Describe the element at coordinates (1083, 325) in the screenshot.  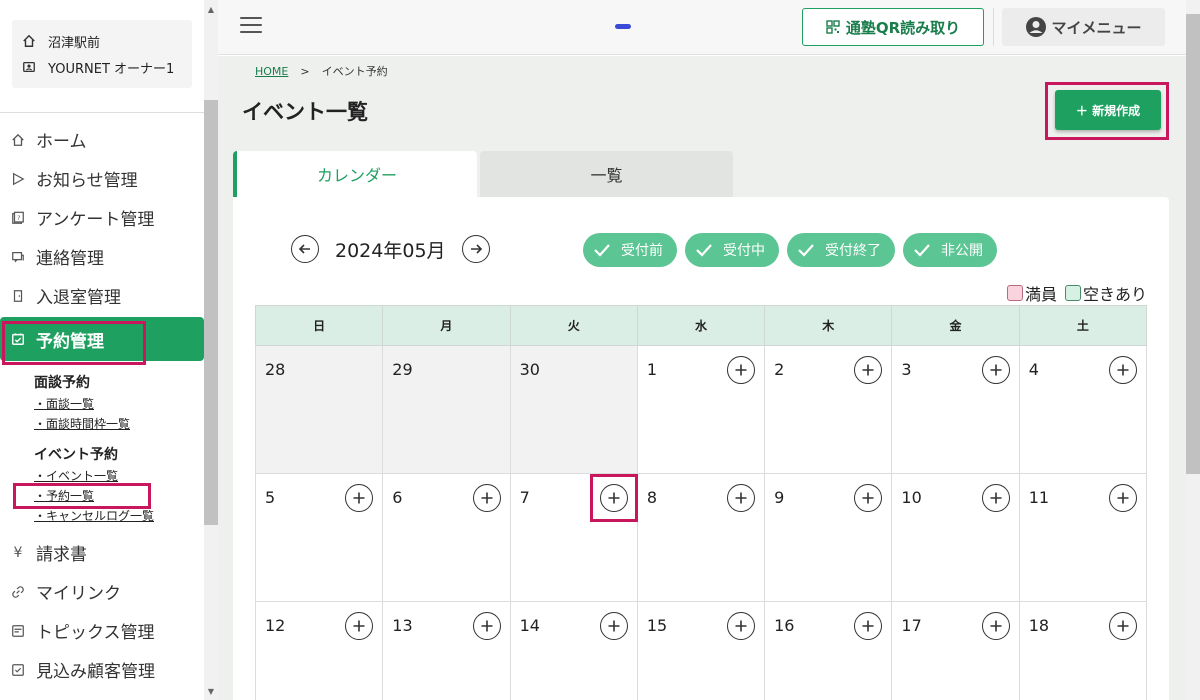
I see `weekday-header: 土` at that location.